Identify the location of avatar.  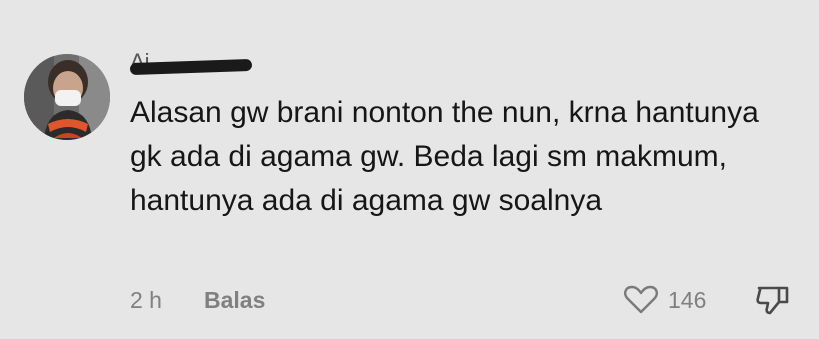
(67, 97).